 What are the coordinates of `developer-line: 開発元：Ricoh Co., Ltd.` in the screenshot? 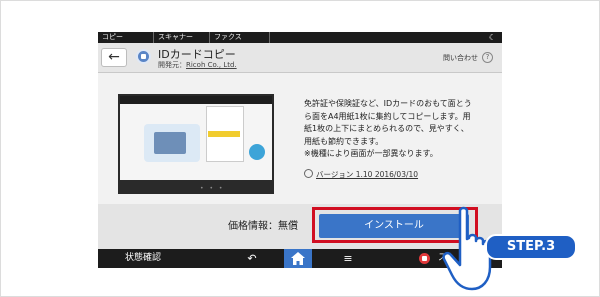 It's located at (197, 65).